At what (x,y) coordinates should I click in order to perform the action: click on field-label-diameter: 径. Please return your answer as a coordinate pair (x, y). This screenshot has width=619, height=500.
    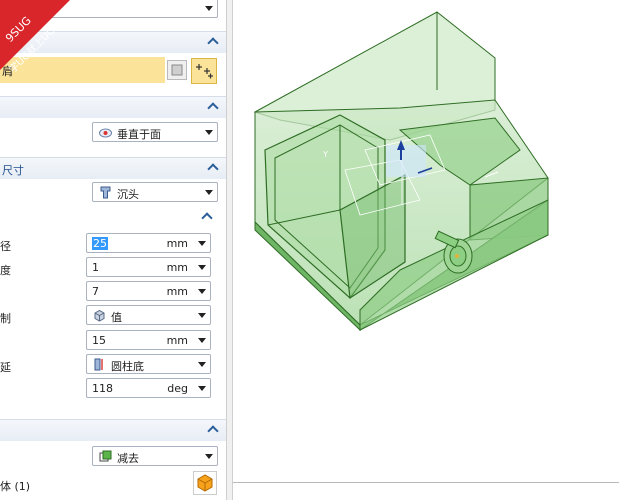
    Looking at the image, I should click on (5, 246).